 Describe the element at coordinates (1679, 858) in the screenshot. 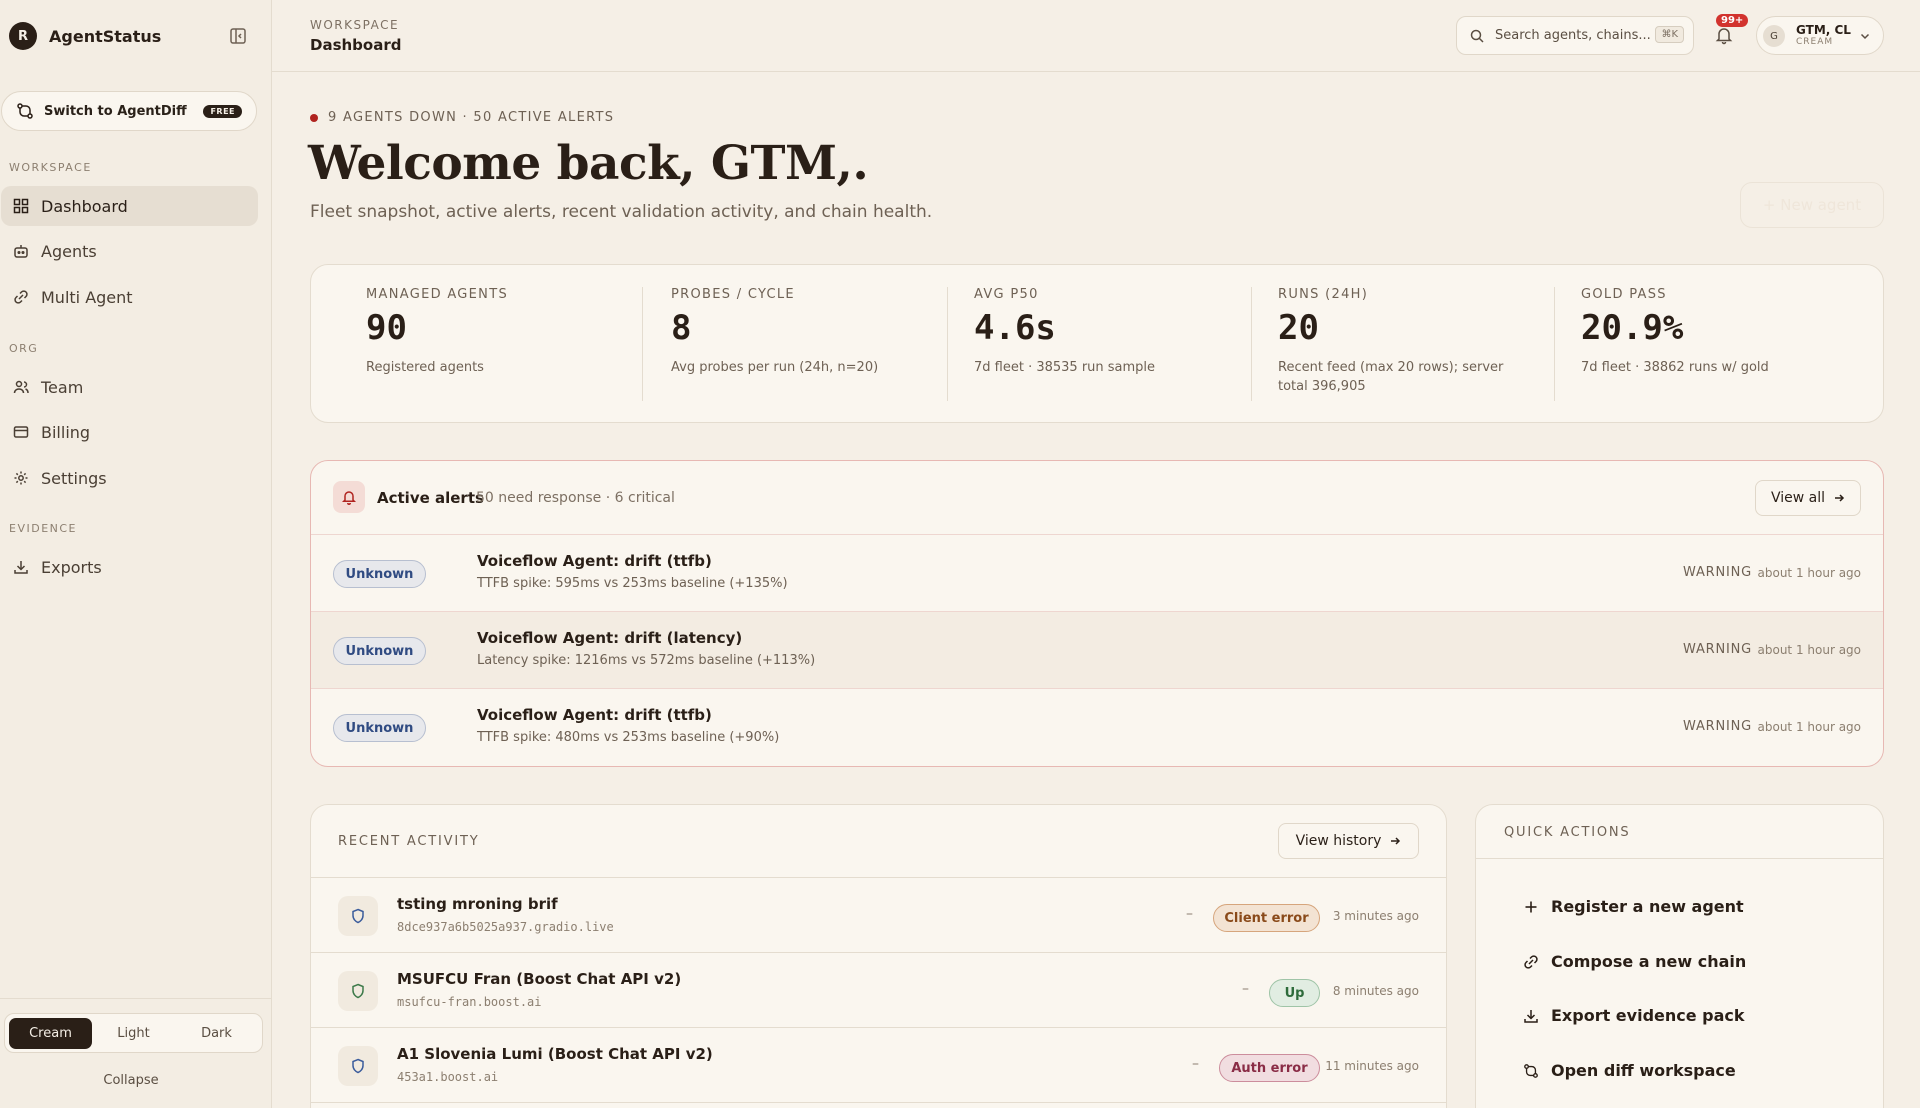

I see `quick-actions-divider` at that location.